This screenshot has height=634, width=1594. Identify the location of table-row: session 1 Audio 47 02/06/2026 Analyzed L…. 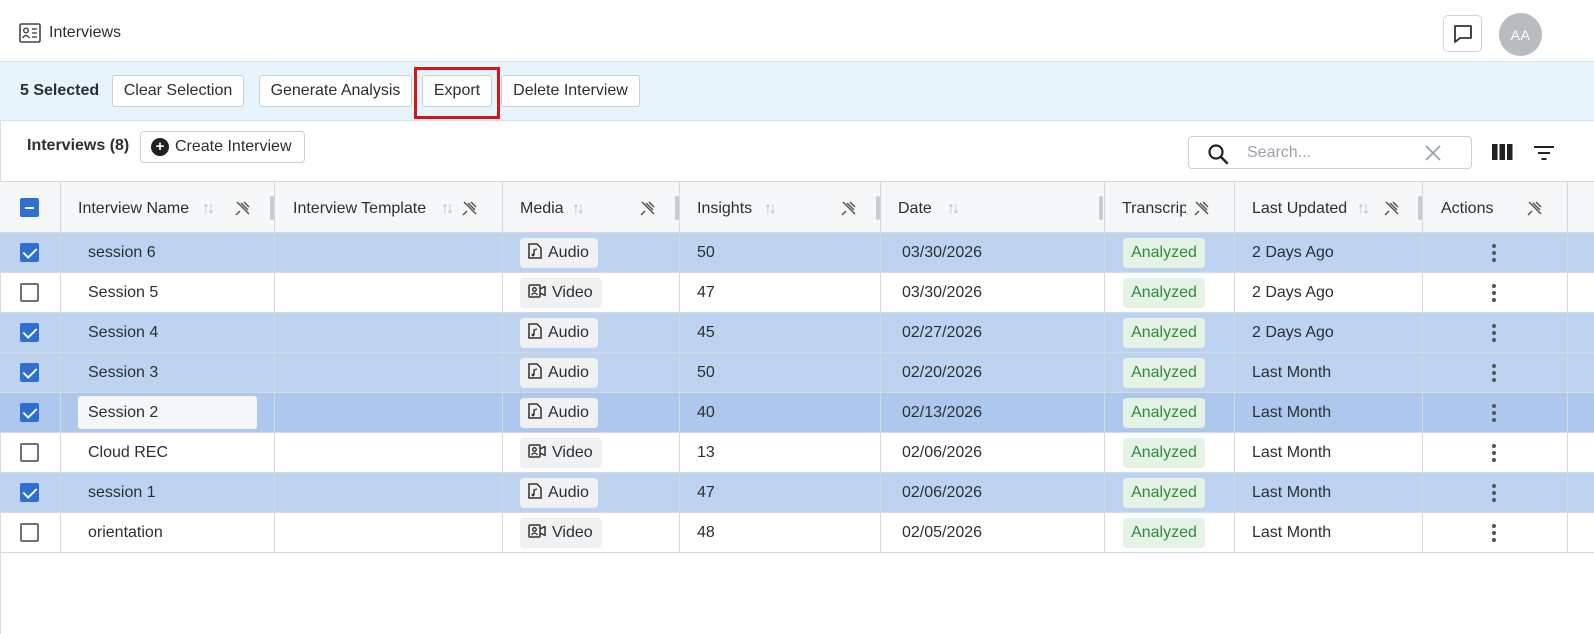
(797, 493).